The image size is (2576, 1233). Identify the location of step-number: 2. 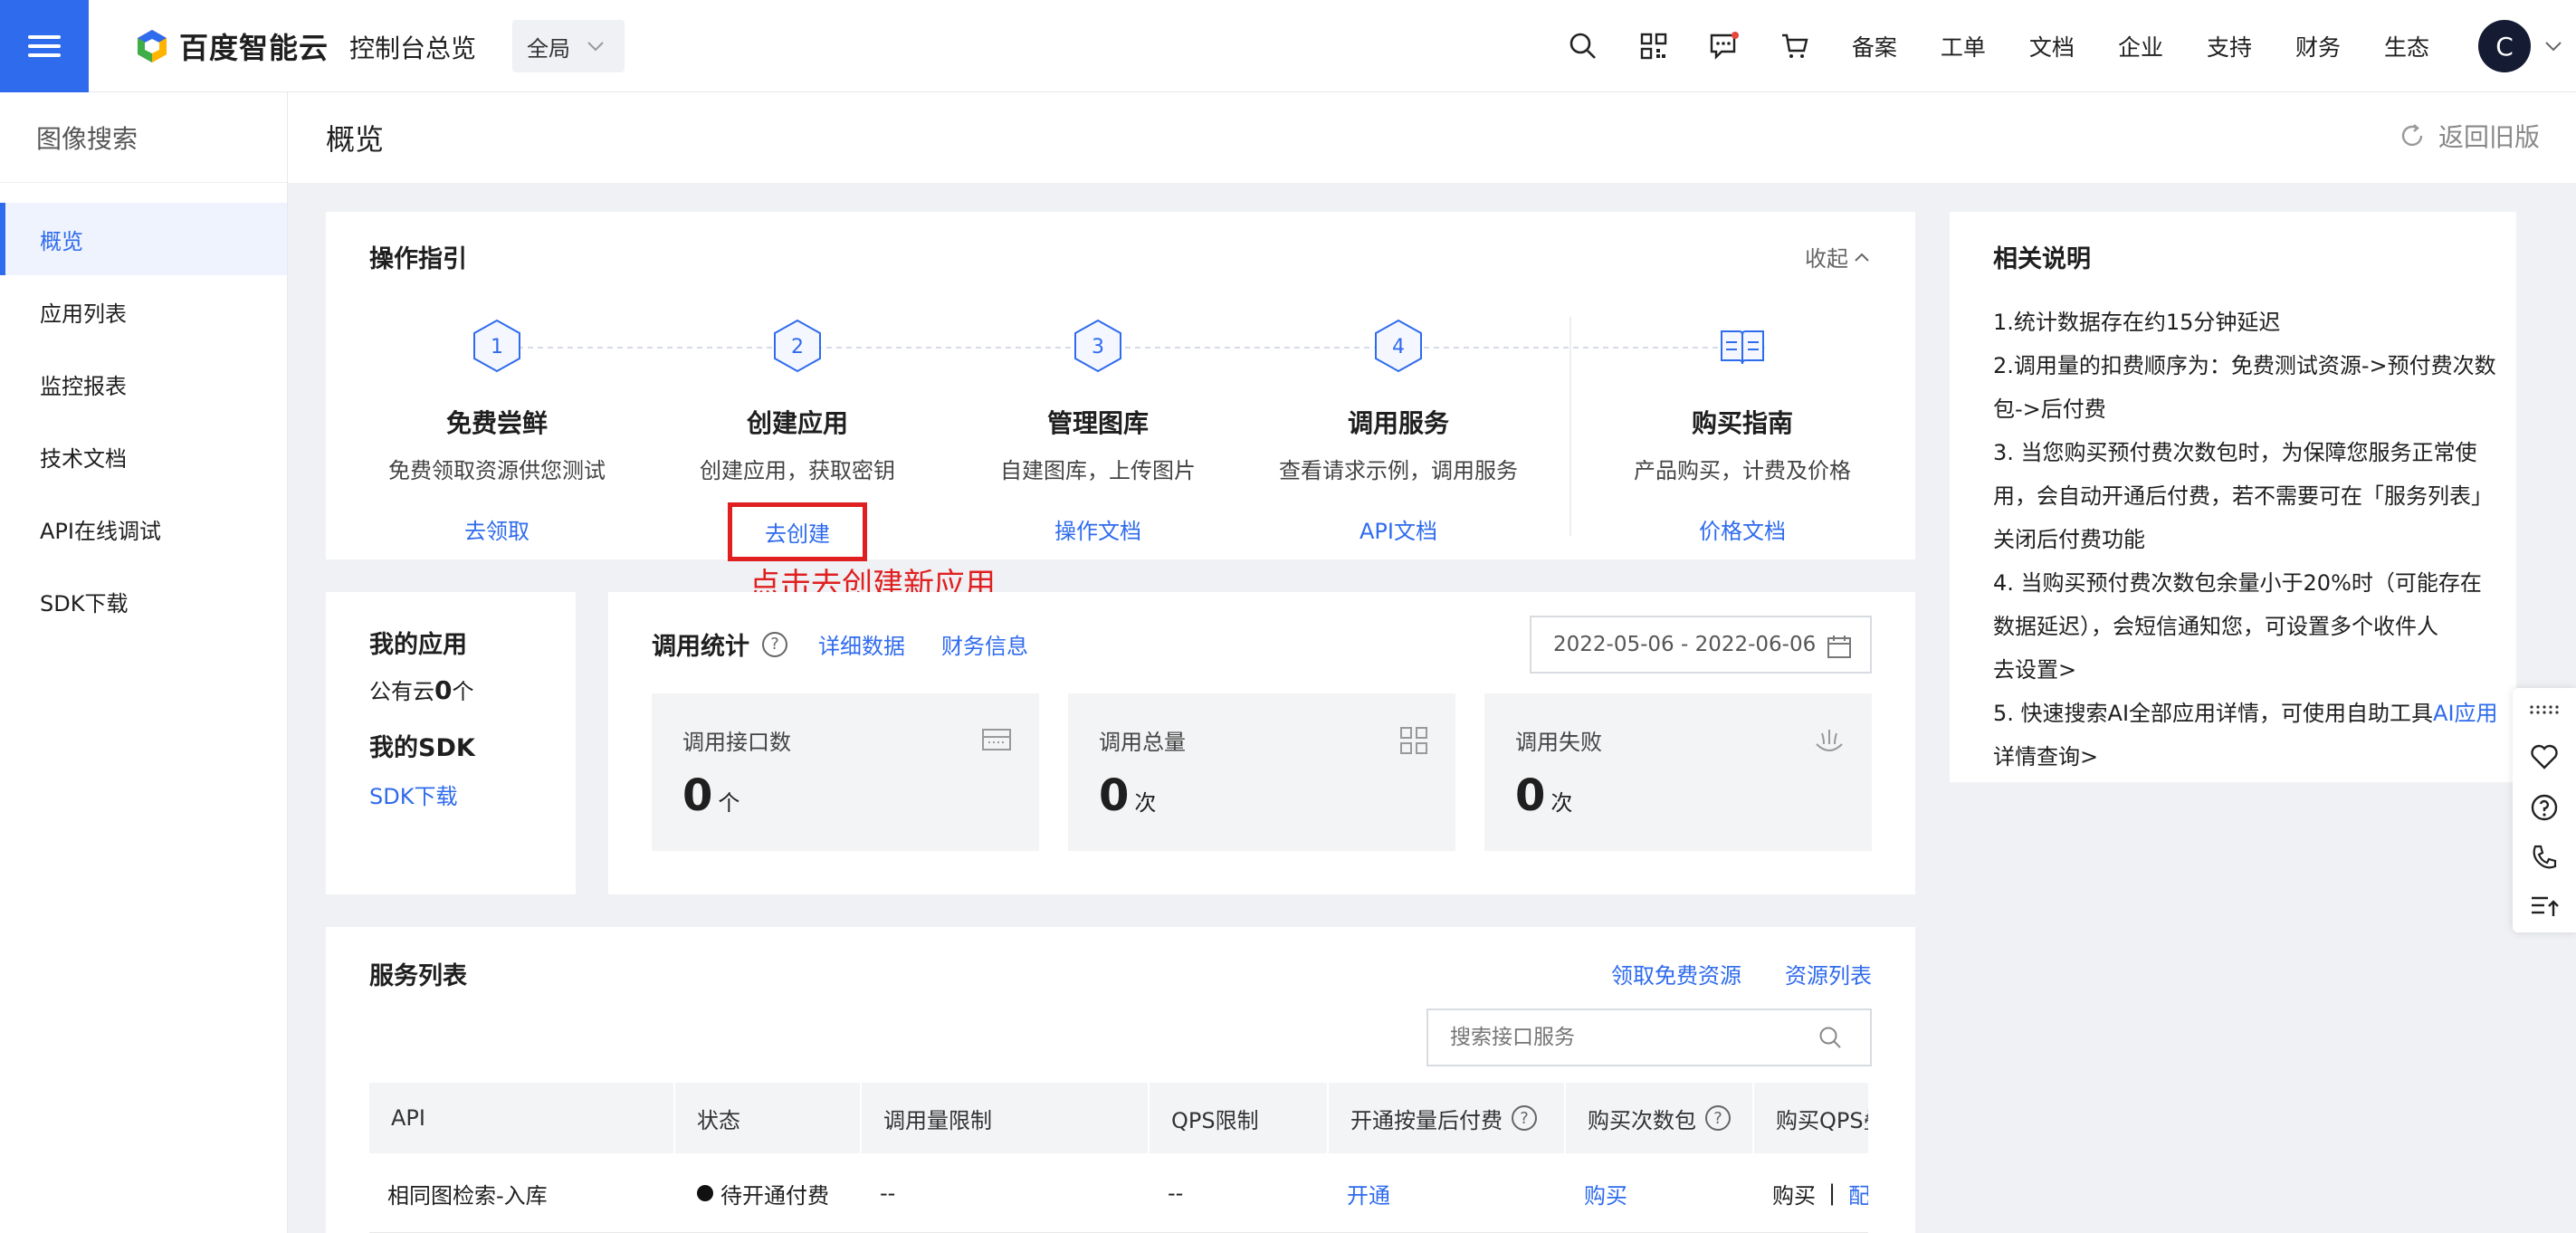
(798, 347).